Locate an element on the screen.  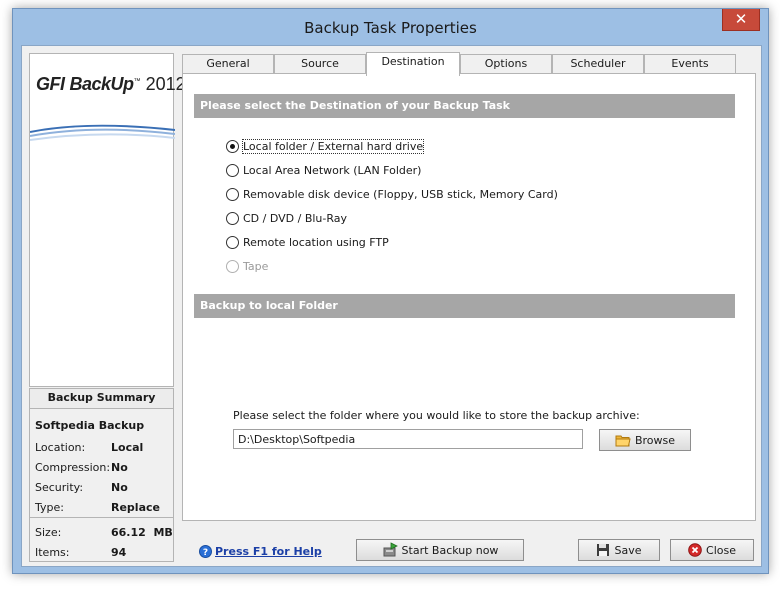
browse-button: Browse is located at coordinates (645, 440).